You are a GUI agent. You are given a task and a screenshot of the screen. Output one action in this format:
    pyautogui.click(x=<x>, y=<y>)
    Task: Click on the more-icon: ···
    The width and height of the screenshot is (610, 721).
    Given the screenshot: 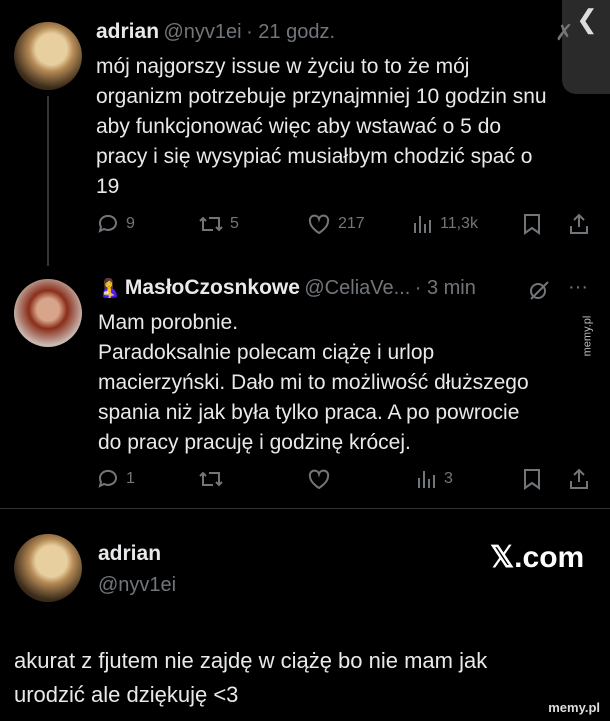 What is the action you would take?
    pyautogui.click(x=578, y=287)
    